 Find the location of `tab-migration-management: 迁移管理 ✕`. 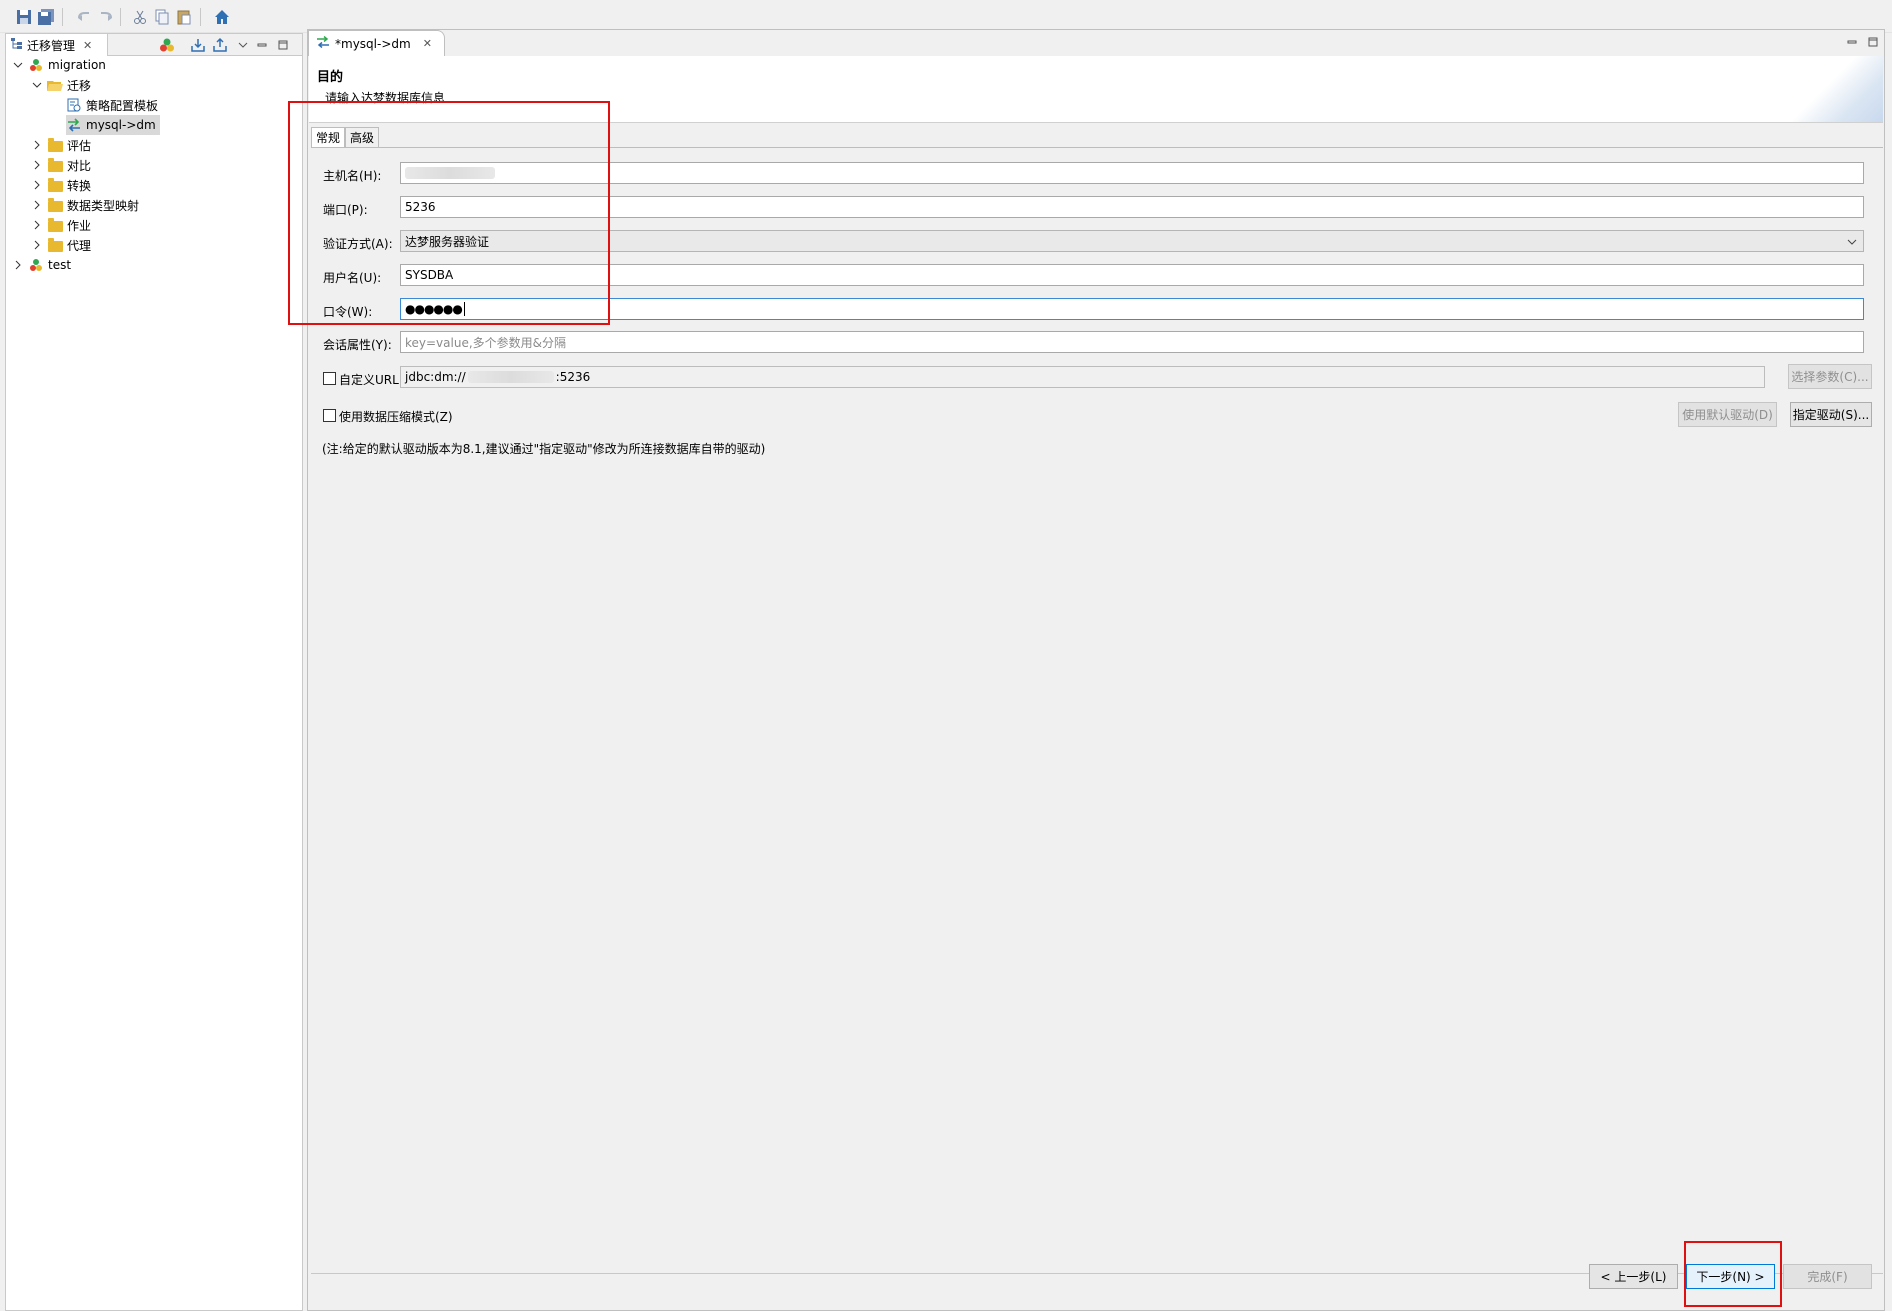

tab-migration-management: 迁移管理 ✕ is located at coordinates (57, 45).